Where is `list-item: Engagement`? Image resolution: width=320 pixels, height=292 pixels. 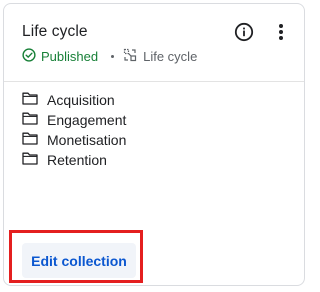
list-item: Engagement is located at coordinates (74, 120).